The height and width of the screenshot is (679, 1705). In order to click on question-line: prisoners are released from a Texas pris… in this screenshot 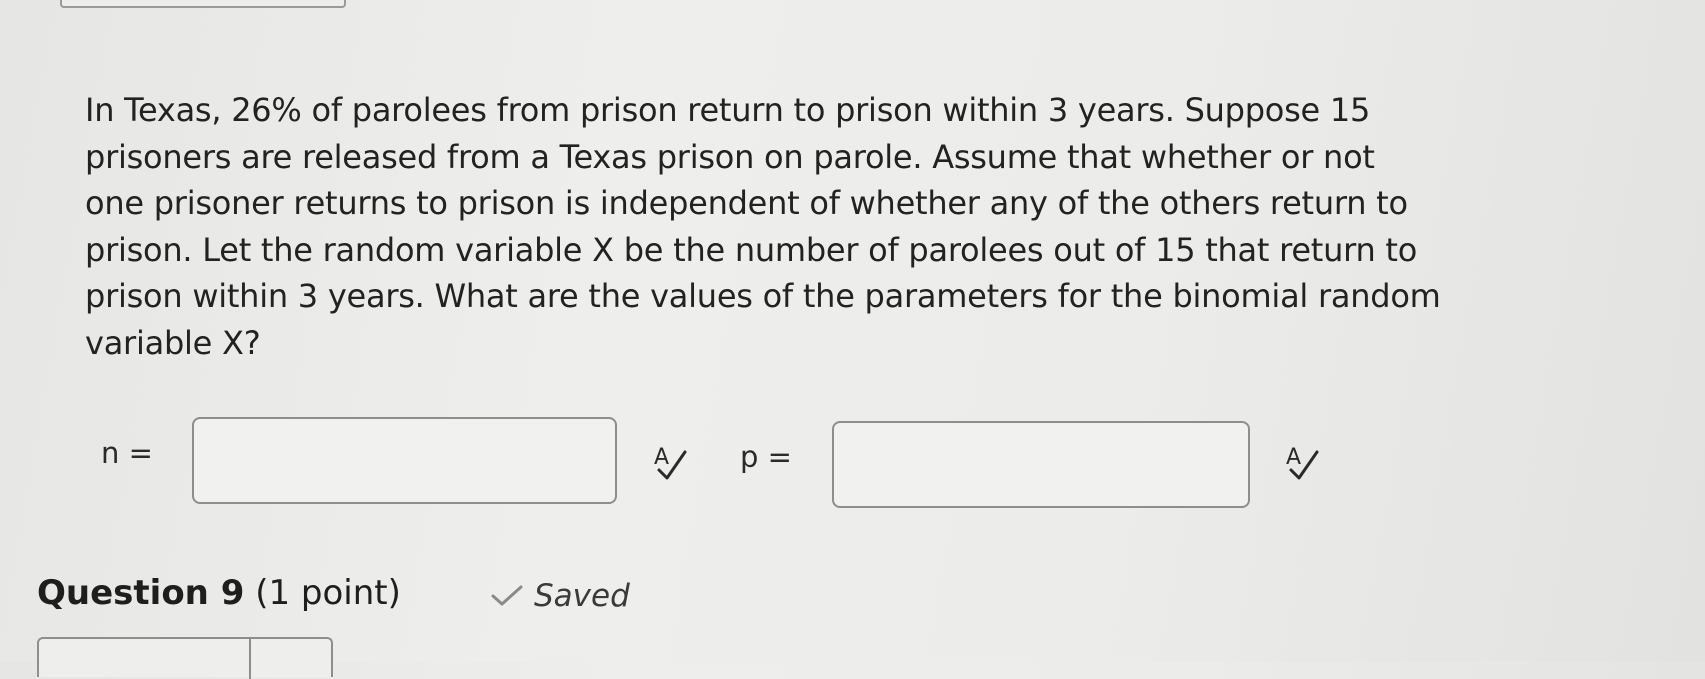, I will do `click(730, 156)`.